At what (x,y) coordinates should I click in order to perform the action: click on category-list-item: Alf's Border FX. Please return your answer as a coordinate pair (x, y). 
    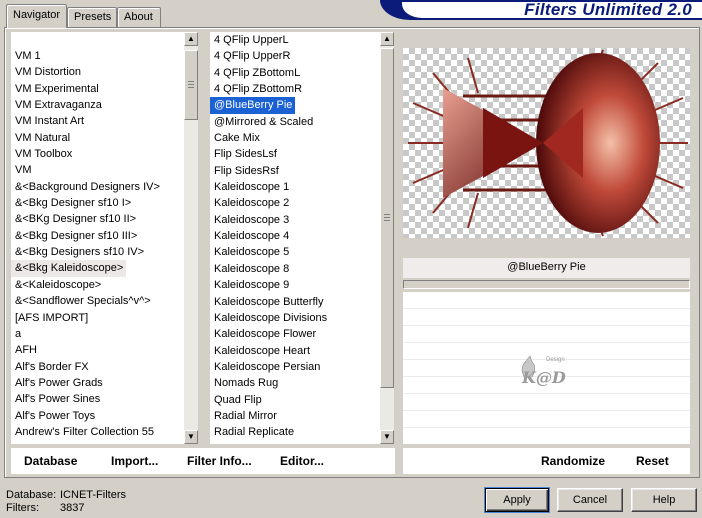
    Looking at the image, I should click on (97, 367).